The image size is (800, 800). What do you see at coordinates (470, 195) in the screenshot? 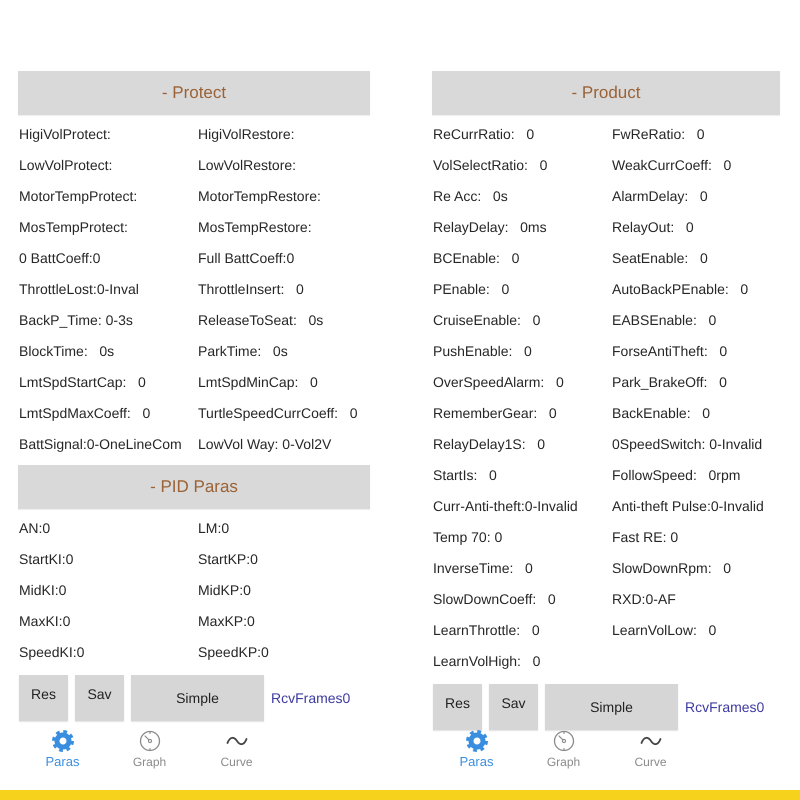
I see `field-text: Re Acc: 0s` at bounding box center [470, 195].